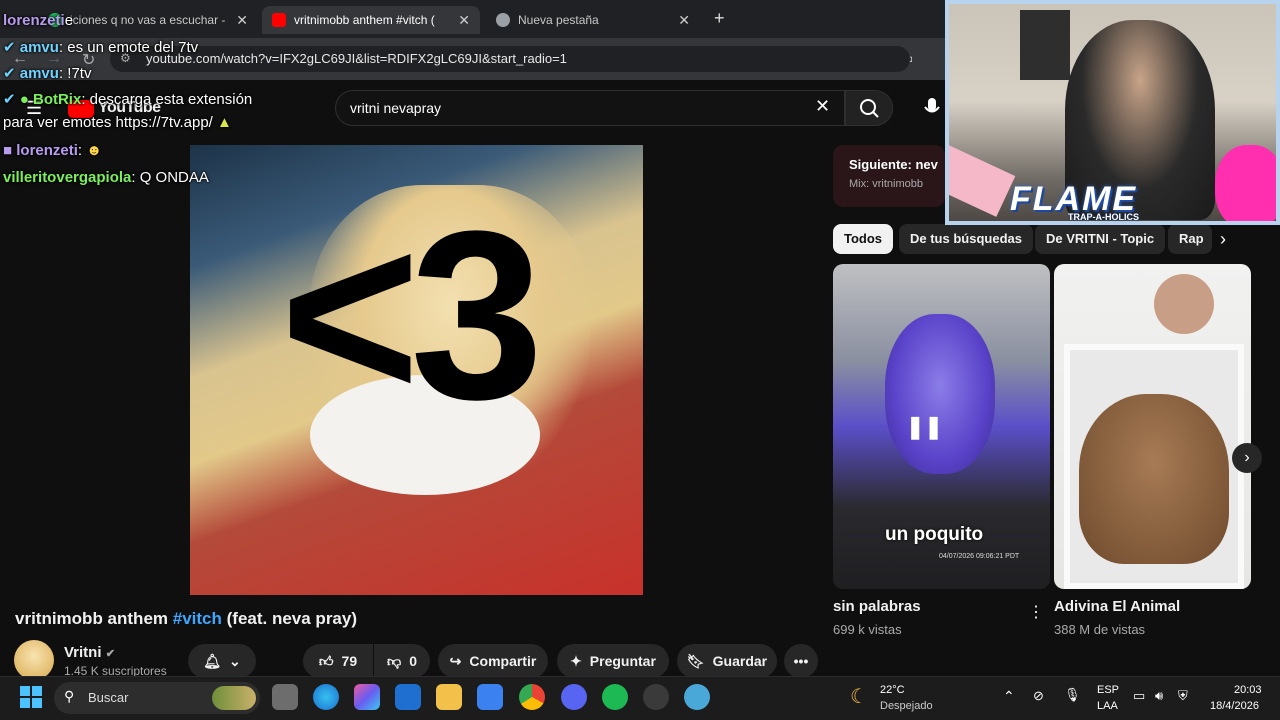 The height and width of the screenshot is (720, 1280). What do you see at coordinates (57, 99) in the screenshot?
I see `chat-user: BotRix` at bounding box center [57, 99].